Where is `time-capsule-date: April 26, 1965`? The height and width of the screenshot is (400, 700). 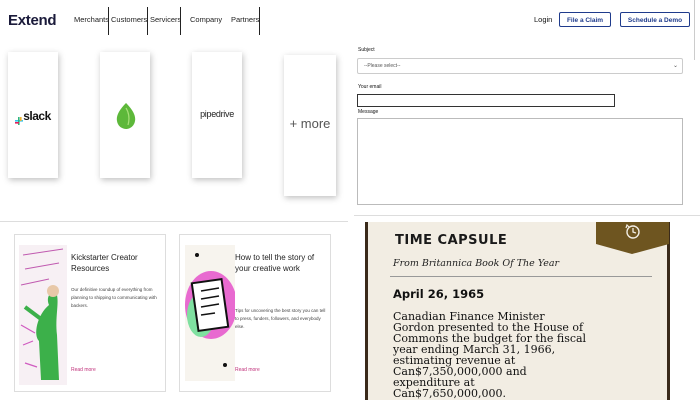
time-capsule-date: April 26, 1965 is located at coordinates (439, 294).